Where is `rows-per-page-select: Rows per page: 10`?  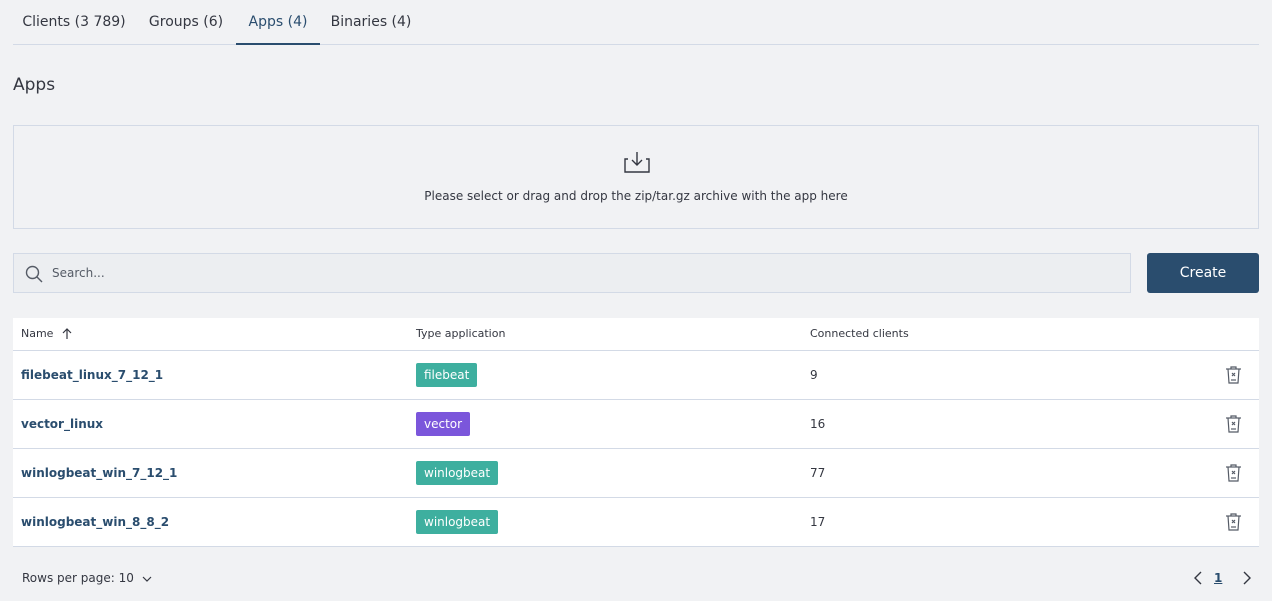
rows-per-page-select: Rows per page: 10 is located at coordinates (87, 578).